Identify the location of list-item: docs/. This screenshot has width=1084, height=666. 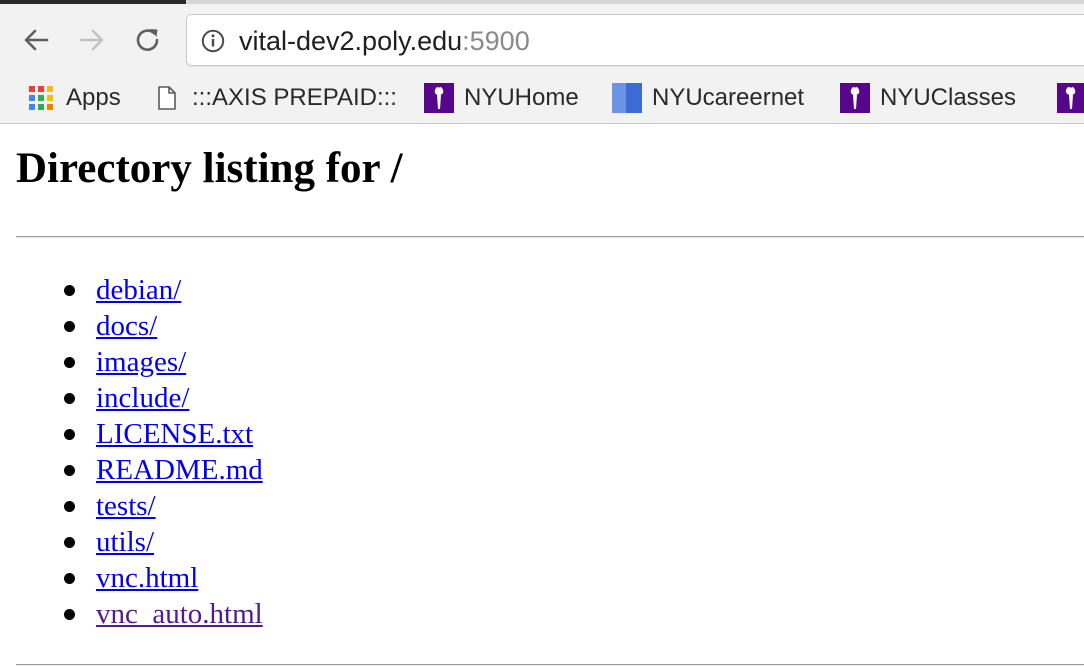
(131, 326).